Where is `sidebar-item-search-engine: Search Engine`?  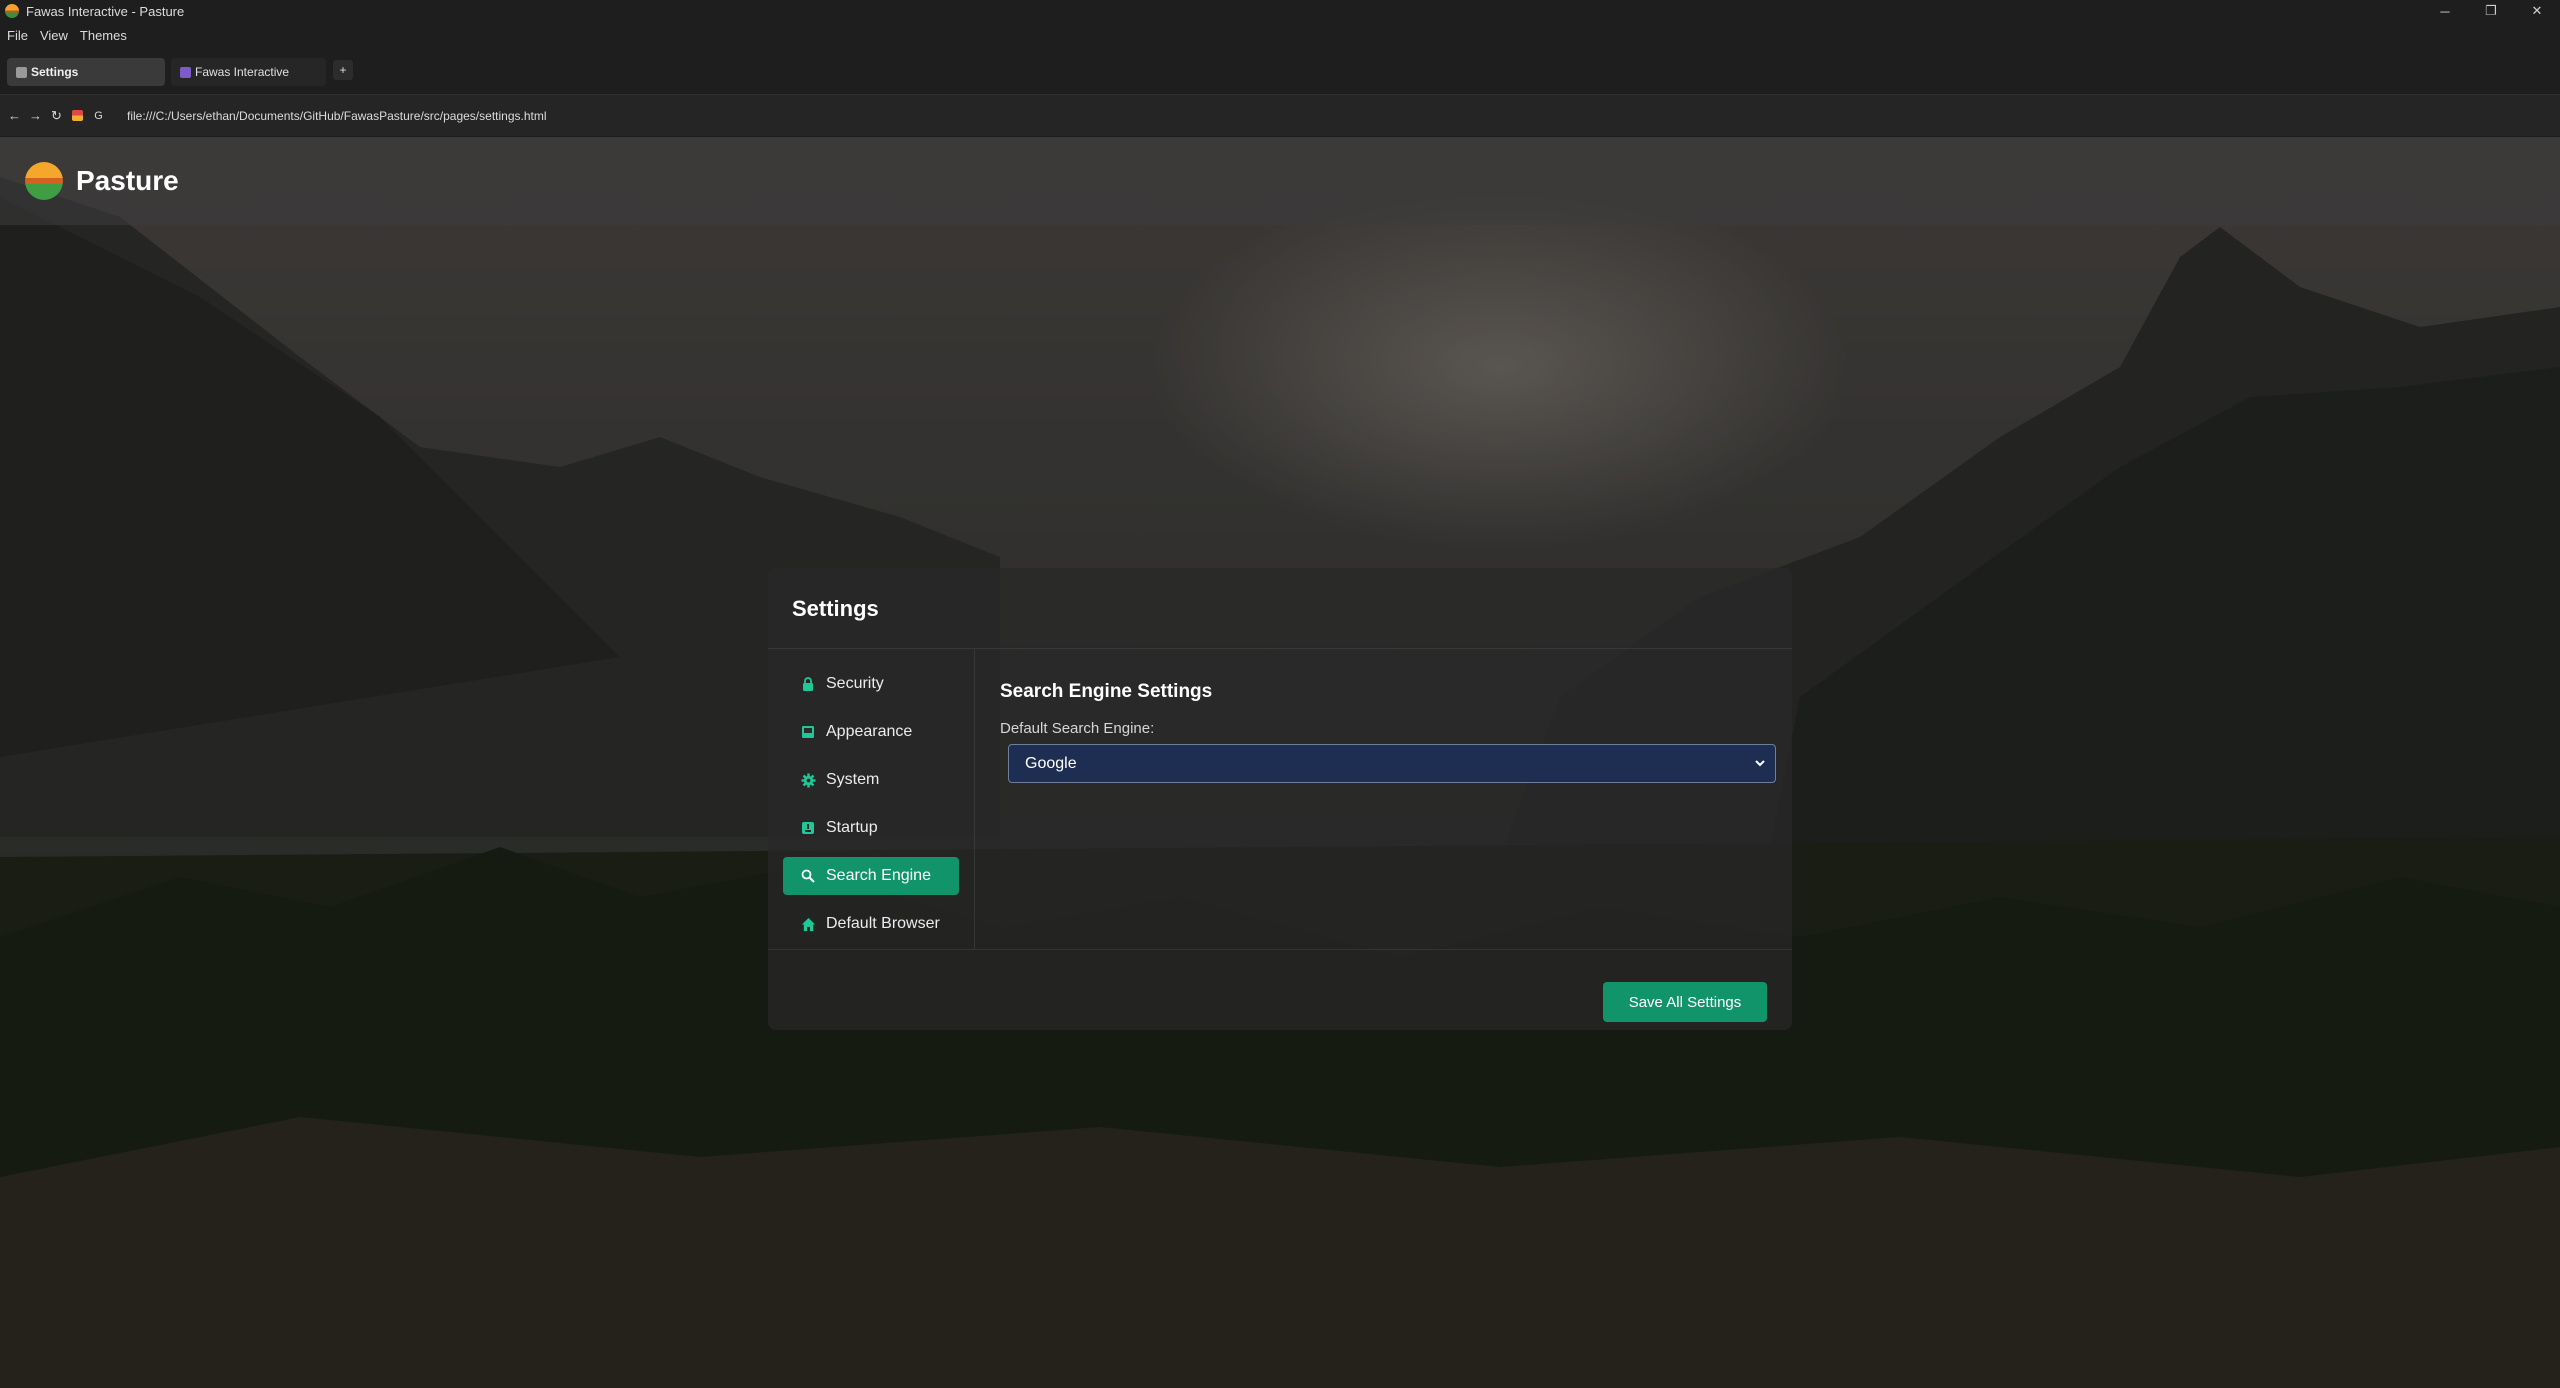 sidebar-item-search-engine: Search Engine is located at coordinates (871, 876).